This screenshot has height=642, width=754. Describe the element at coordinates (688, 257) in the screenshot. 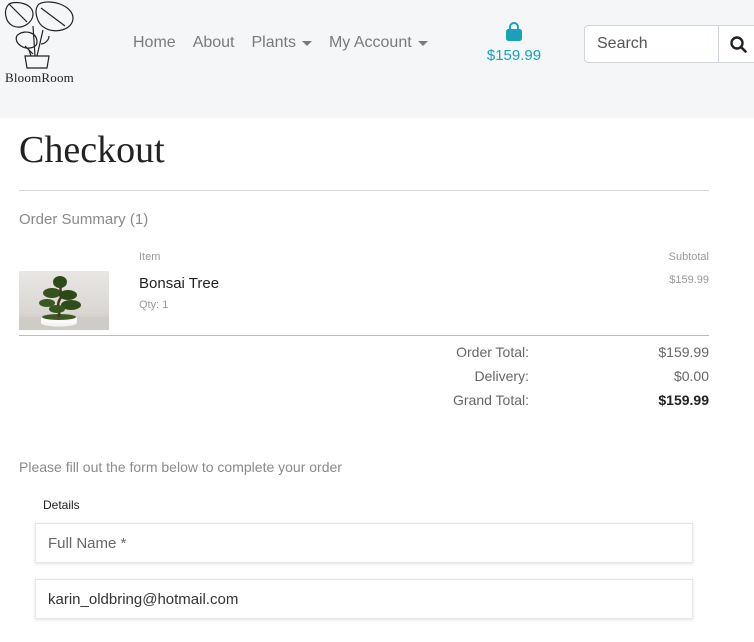

I see `column-header-subtotal: Subtotal` at that location.